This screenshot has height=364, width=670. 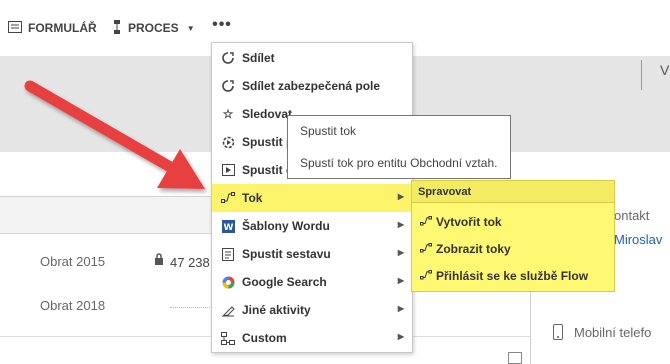 What do you see at coordinates (258, 58) in the screenshot?
I see `menu-item-label: Sdílet` at bounding box center [258, 58].